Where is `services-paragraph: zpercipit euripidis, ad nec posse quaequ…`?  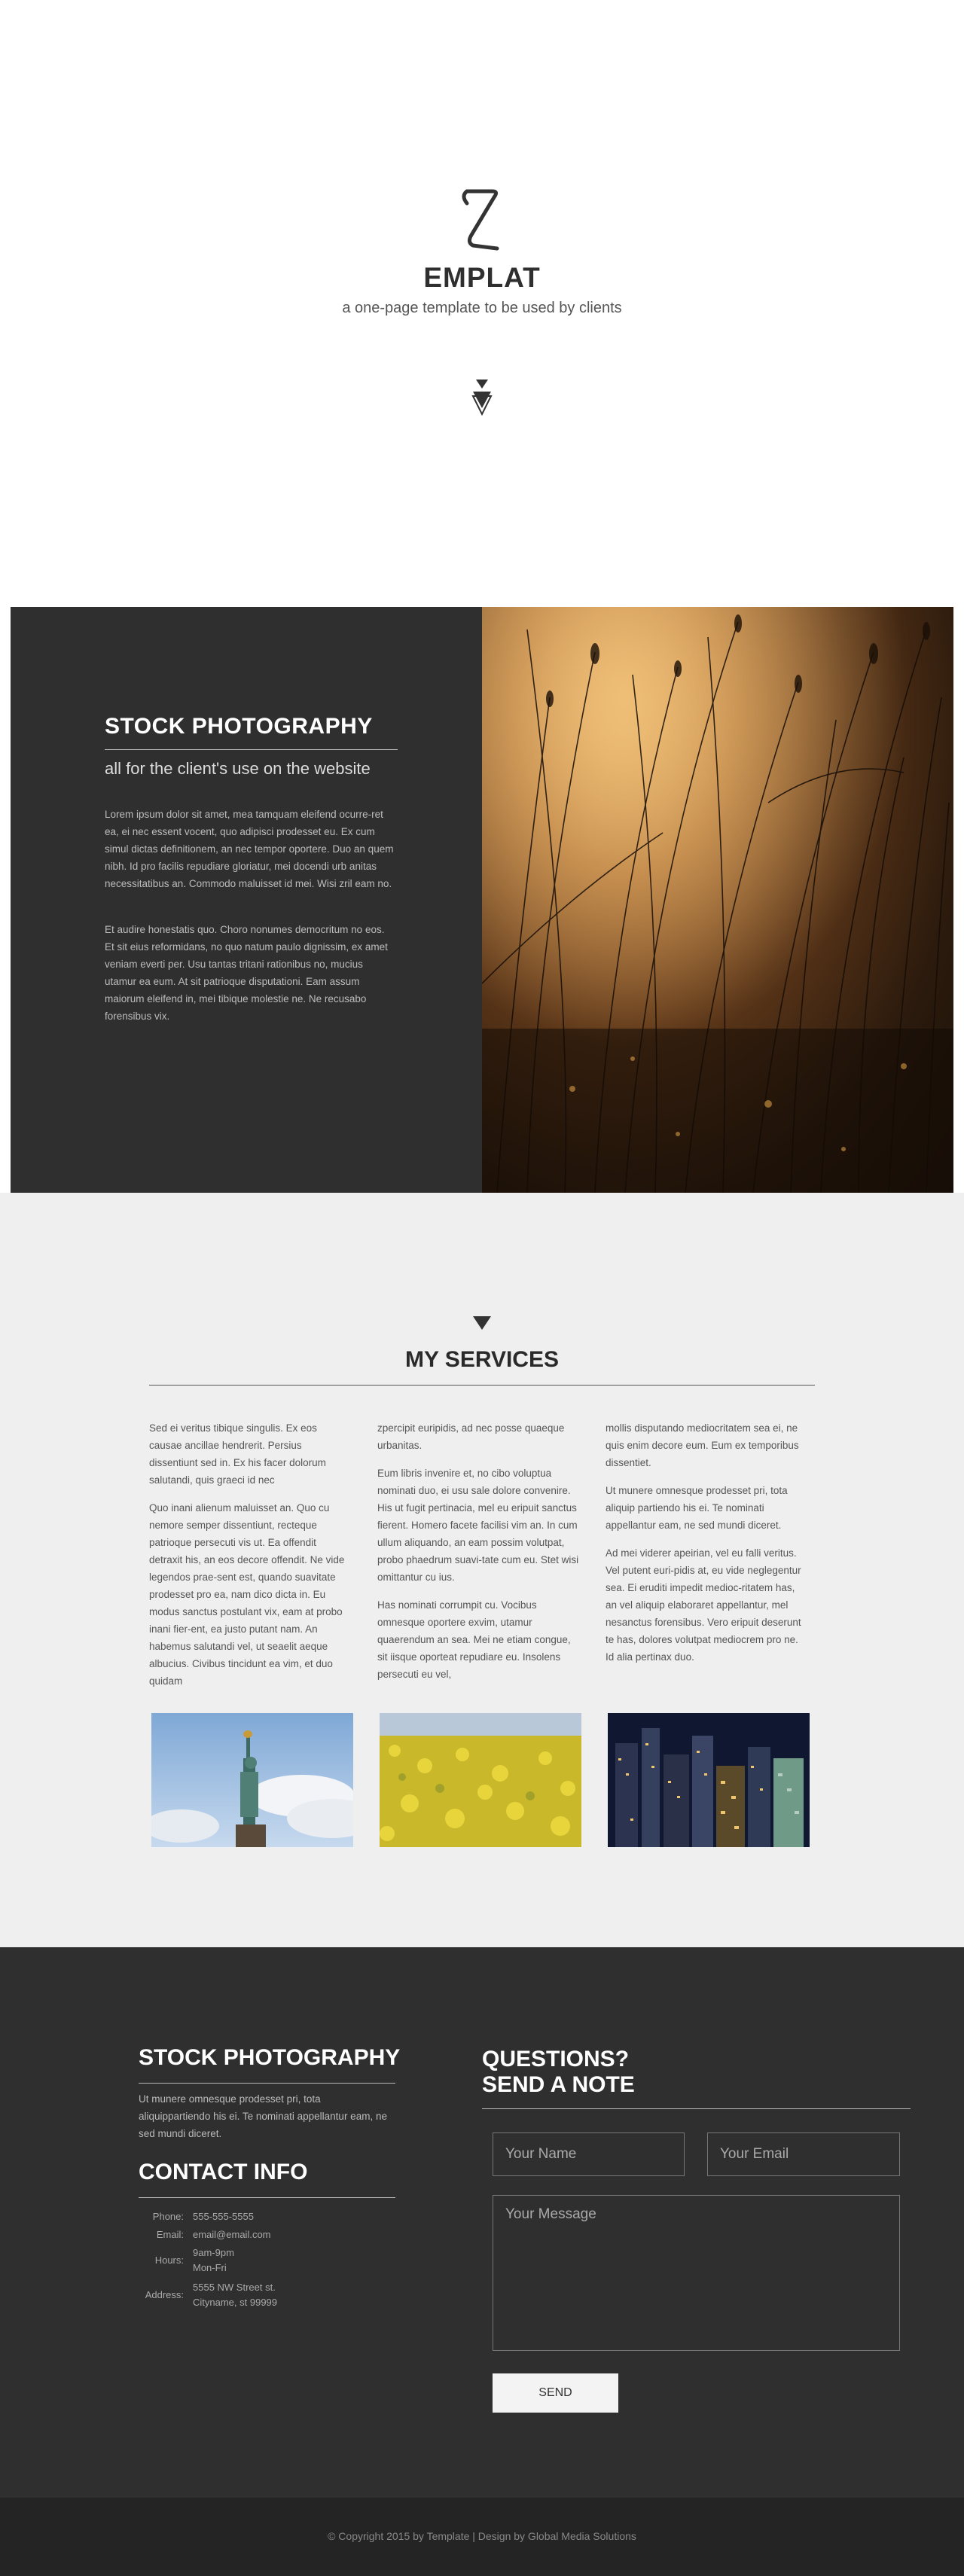
services-paragraph: zpercipit euripidis, ad nec posse quaequ… is located at coordinates (471, 1436).